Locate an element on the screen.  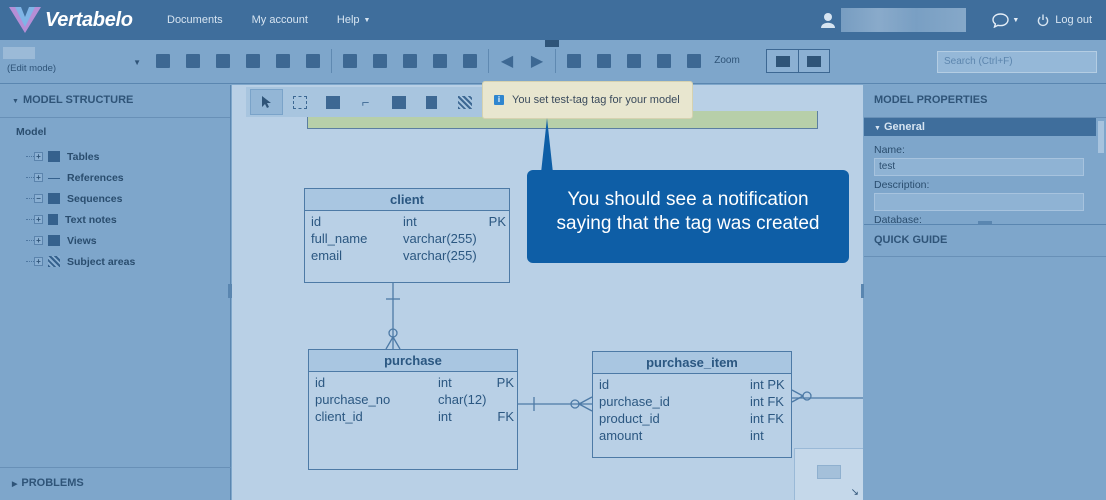
tree-item-views: + Views is located at coordinates (115, 240).